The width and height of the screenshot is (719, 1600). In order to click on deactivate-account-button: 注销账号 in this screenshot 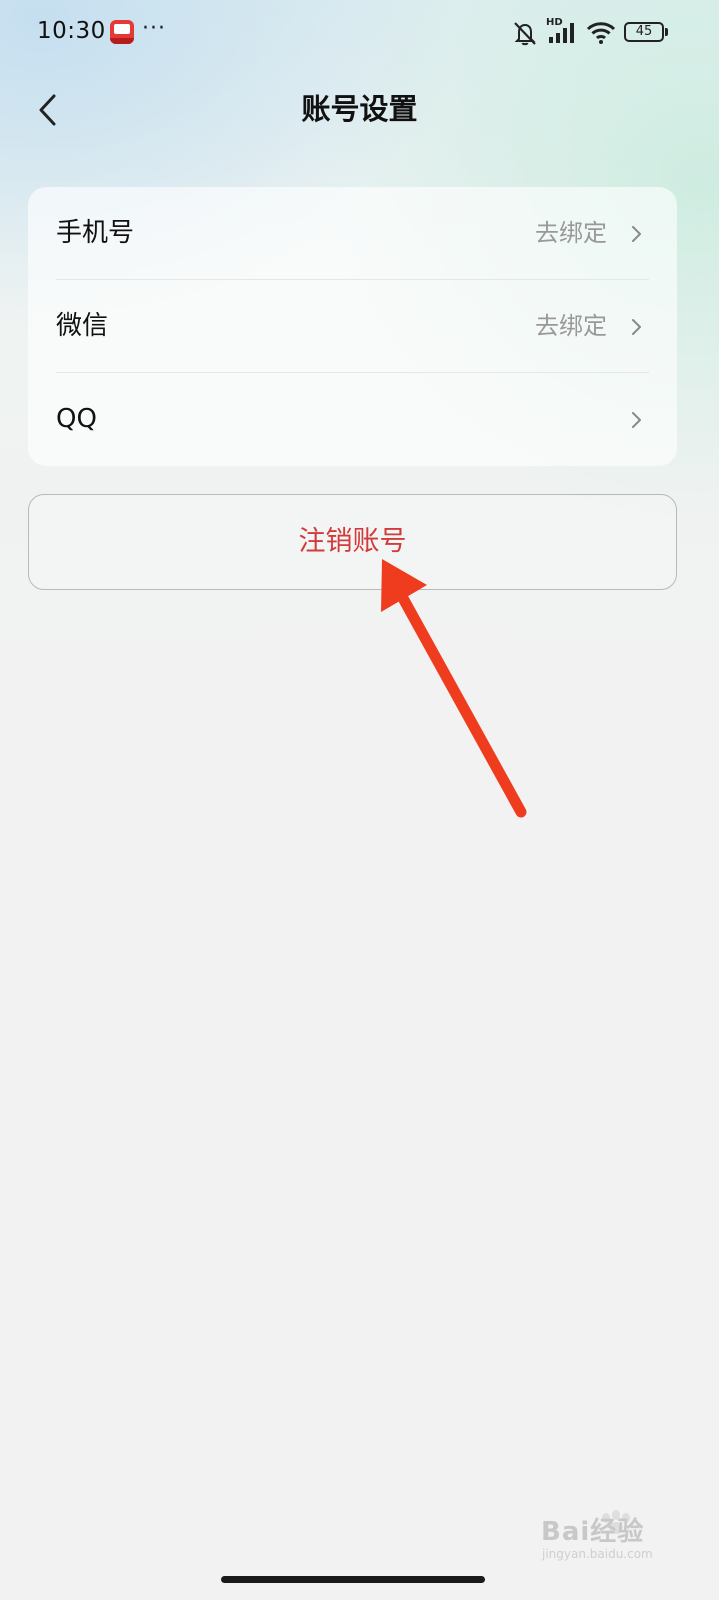, I will do `click(352, 542)`.